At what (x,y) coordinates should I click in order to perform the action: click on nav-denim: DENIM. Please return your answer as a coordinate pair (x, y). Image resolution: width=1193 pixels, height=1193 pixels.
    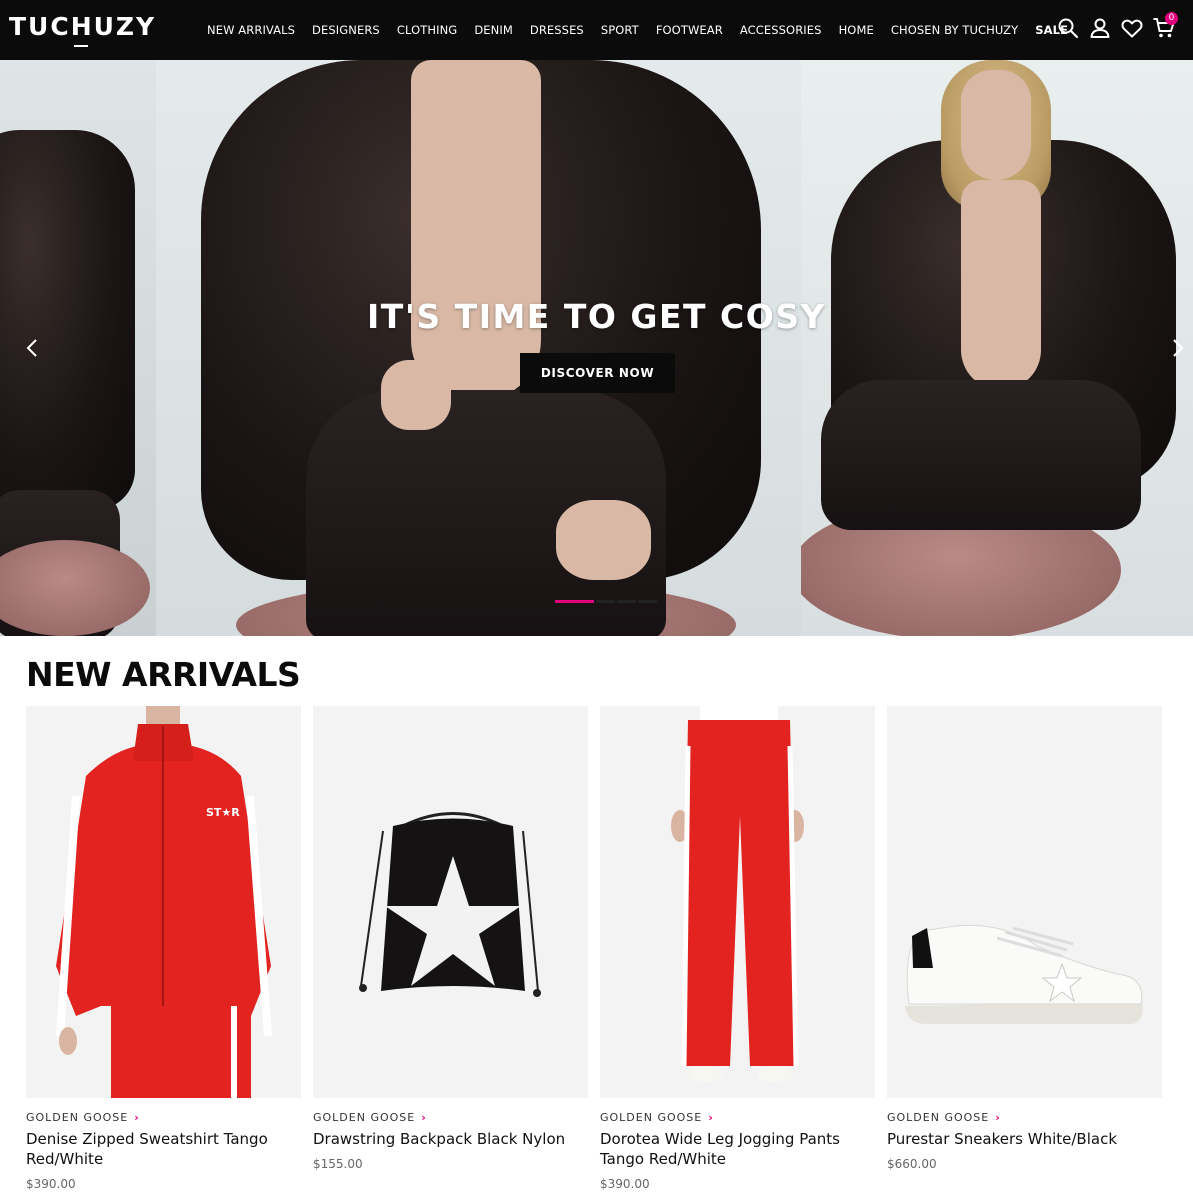
    Looking at the image, I should click on (493, 30).